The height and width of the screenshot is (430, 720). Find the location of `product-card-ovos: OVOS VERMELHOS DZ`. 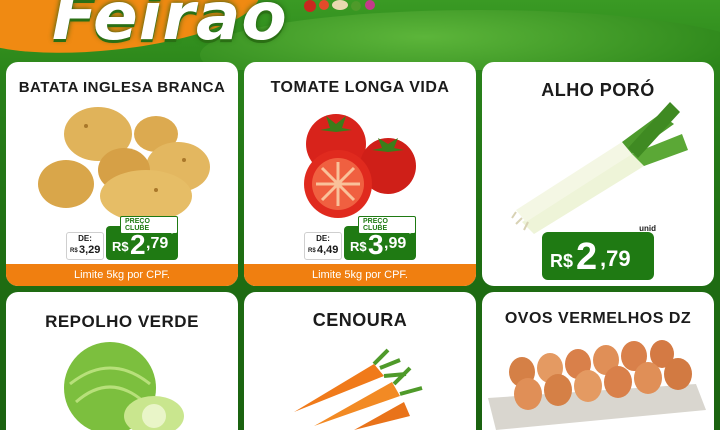

product-card-ovos: OVOS VERMELHOS DZ is located at coordinates (598, 361).